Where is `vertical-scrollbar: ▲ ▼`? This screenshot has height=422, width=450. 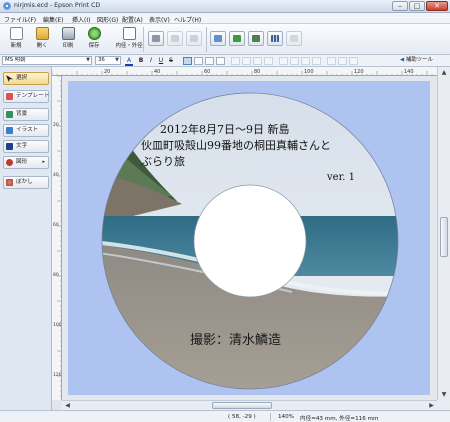 vertical-scrollbar: ▲ ▼ is located at coordinates (443, 233).